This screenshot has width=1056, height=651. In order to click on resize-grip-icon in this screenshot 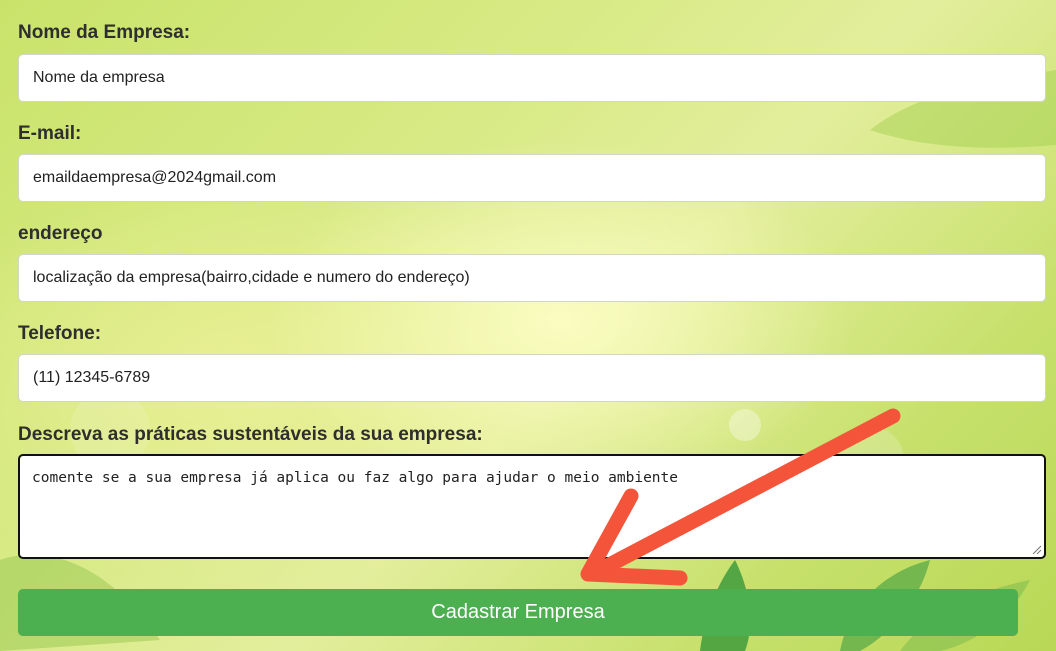, I will do `click(1036, 549)`.